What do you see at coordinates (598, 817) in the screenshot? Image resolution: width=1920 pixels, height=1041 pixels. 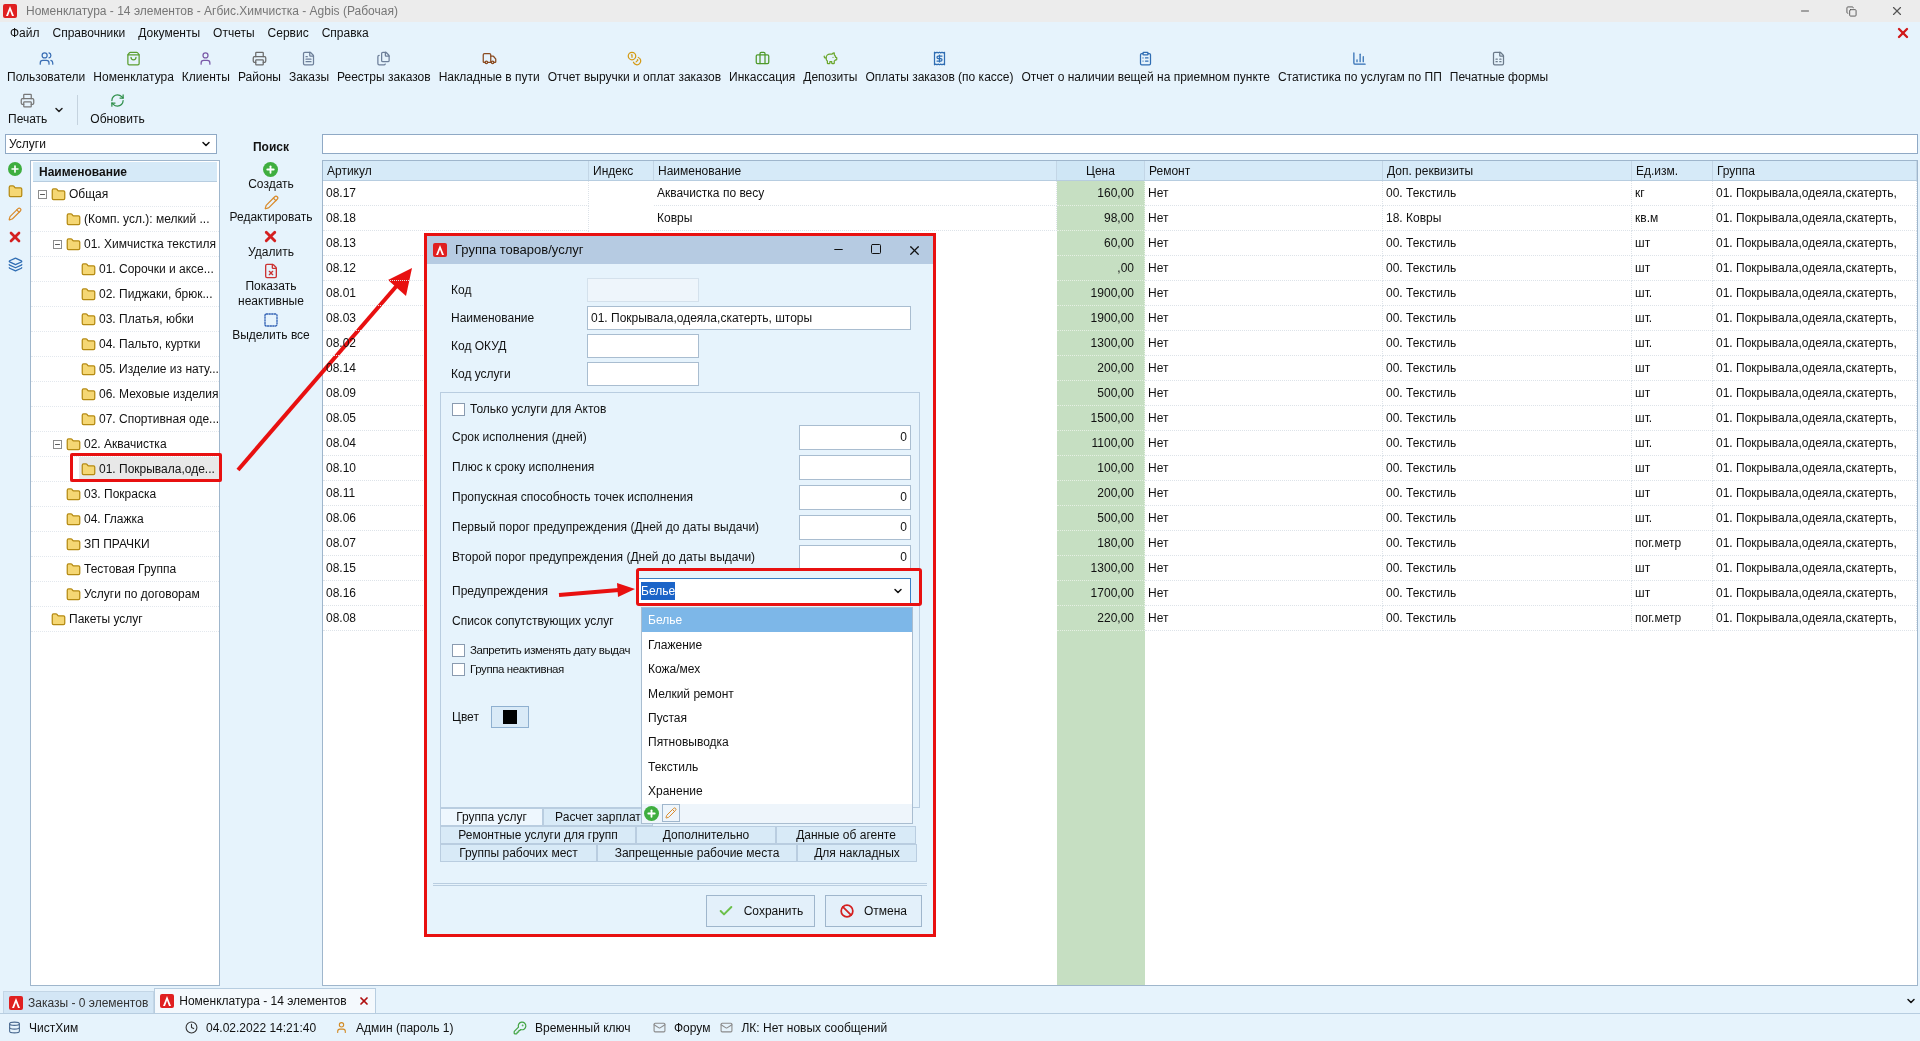 I see `tab: Расчет зарплат` at bounding box center [598, 817].